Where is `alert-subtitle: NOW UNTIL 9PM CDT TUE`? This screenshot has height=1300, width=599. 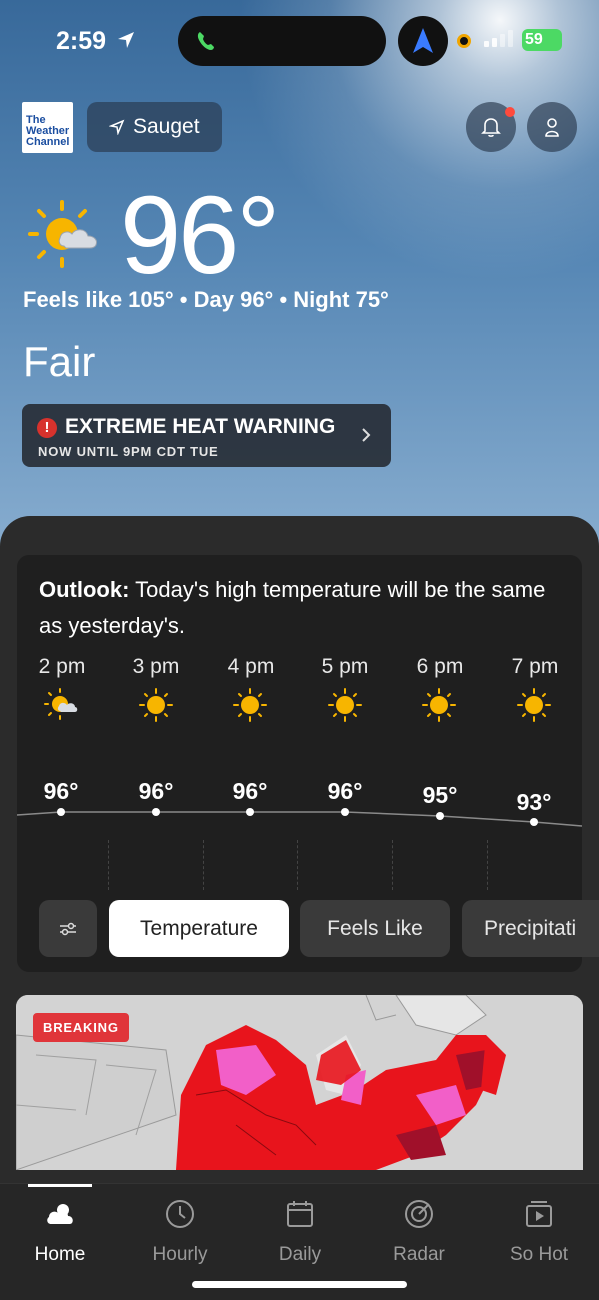
alert-subtitle: NOW UNTIL 9PM CDT TUE is located at coordinates (128, 451).